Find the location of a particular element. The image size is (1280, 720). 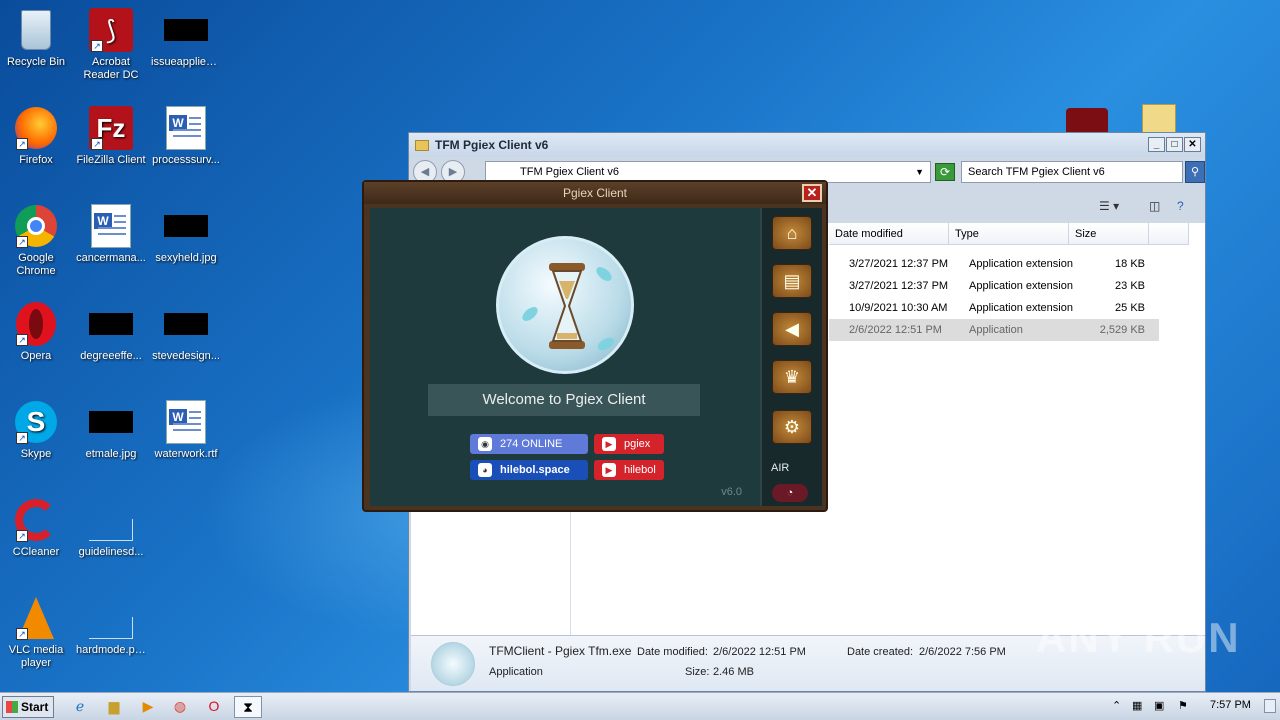

desktop-icon-ccleaner: ↗ CCleaner is located at coordinates (36, 528).